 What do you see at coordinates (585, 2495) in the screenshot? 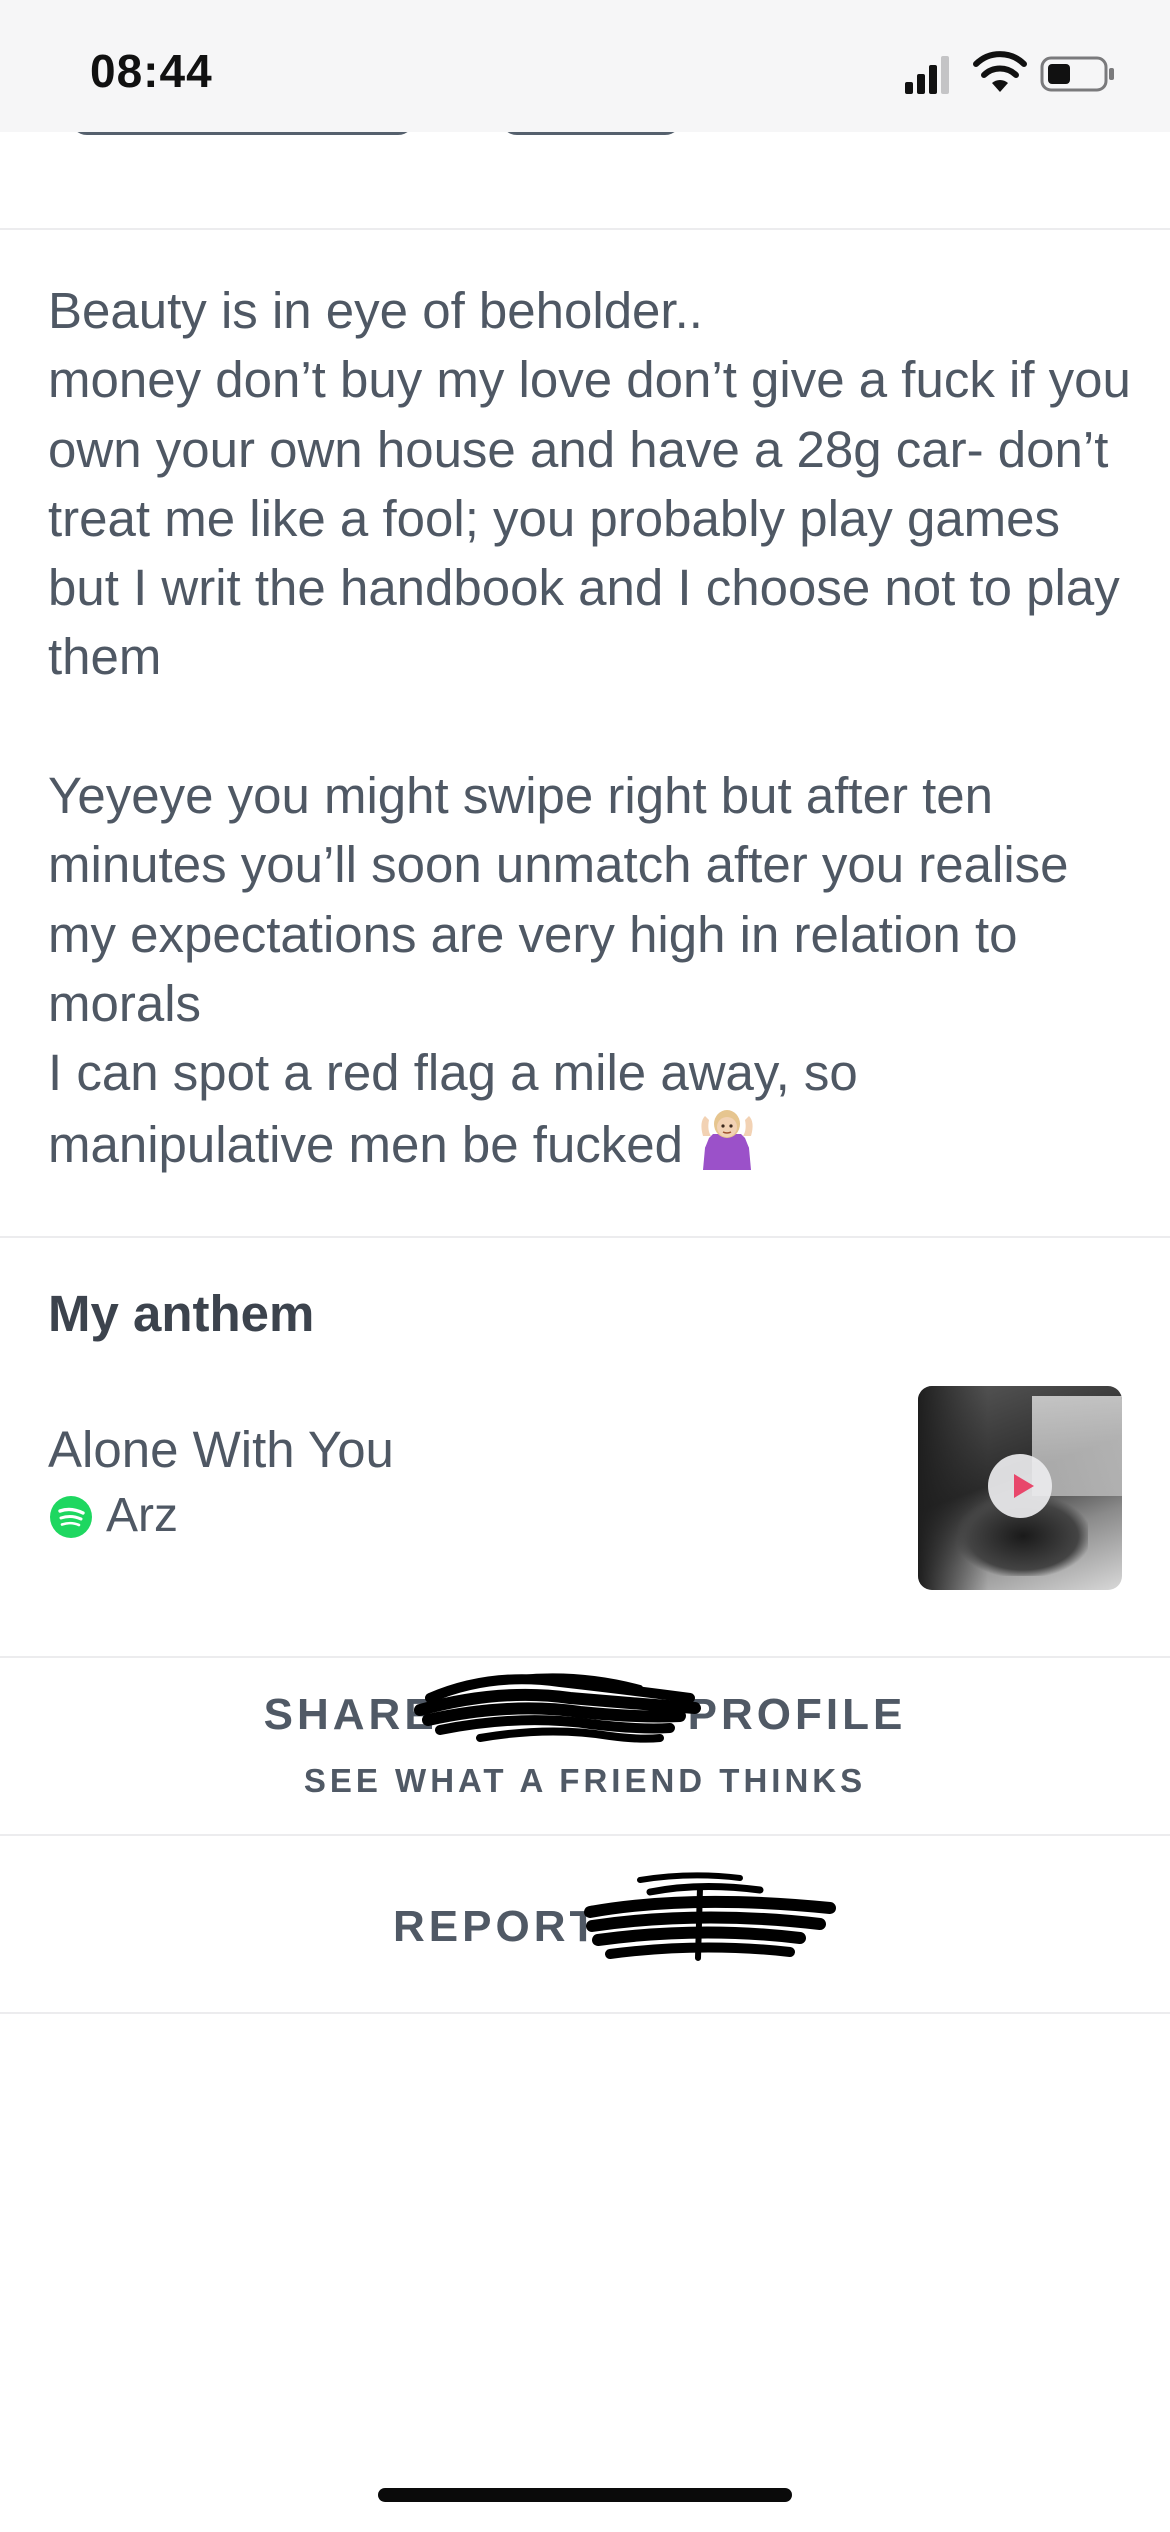
I see `home-indicator` at bounding box center [585, 2495].